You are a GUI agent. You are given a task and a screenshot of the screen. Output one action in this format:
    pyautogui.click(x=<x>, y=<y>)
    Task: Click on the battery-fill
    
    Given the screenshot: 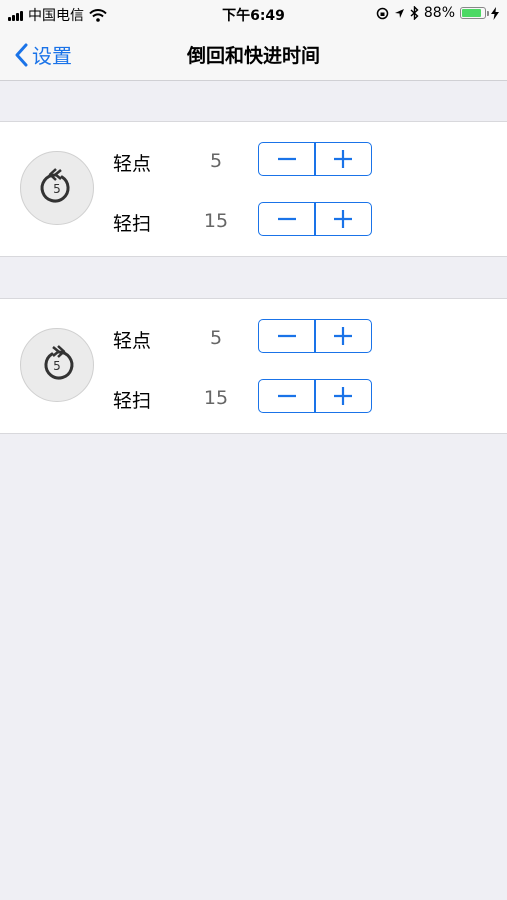 What is the action you would take?
    pyautogui.click(x=472, y=13)
    